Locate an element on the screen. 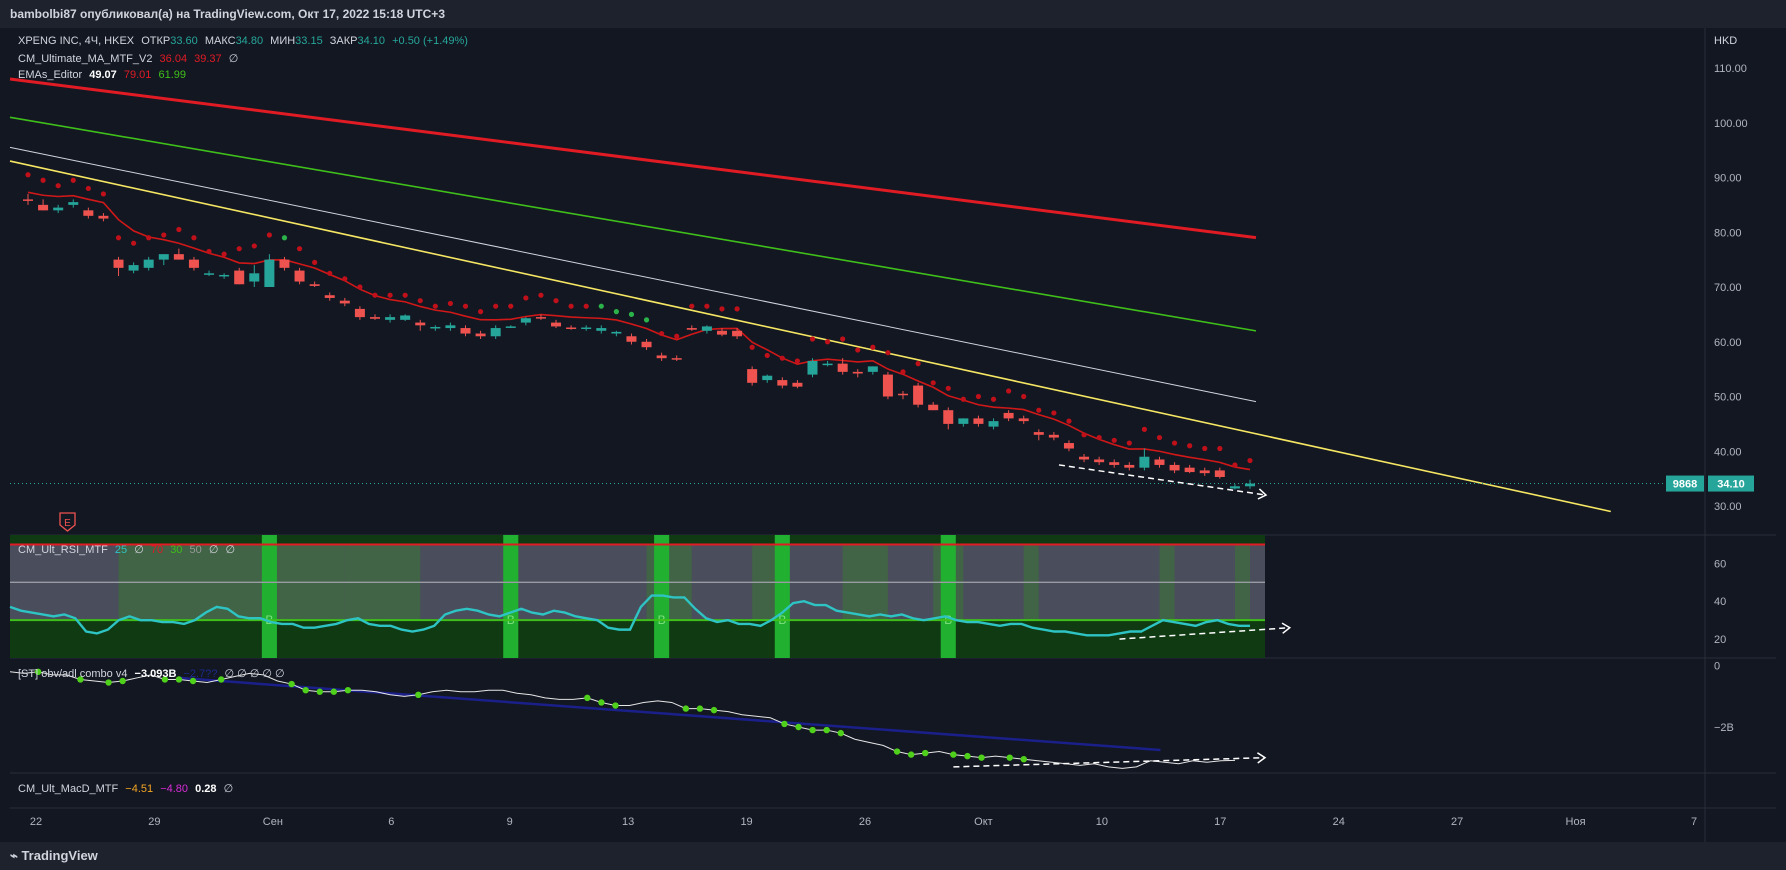 This screenshot has height=870, width=1786. tradingview-logo: ⌁ TradingView is located at coordinates (54, 856).